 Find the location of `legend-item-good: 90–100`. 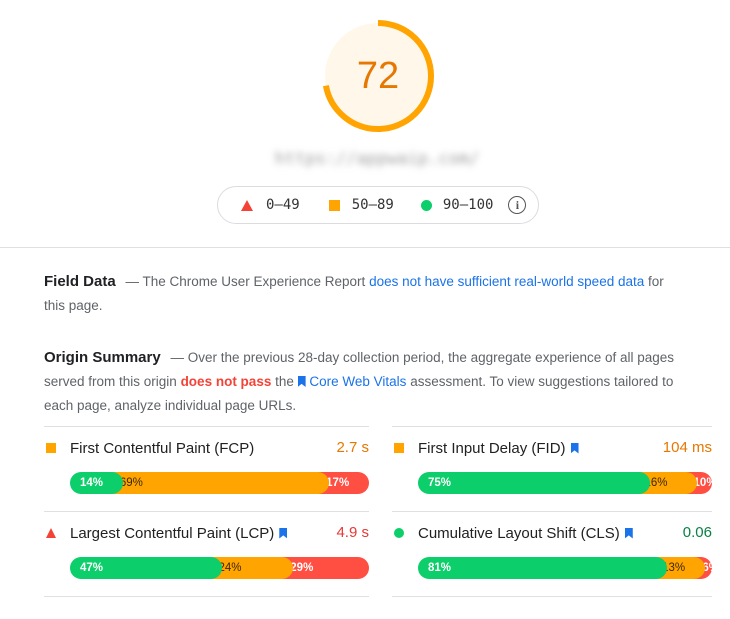

legend-item-good: 90–100 is located at coordinates (457, 205).